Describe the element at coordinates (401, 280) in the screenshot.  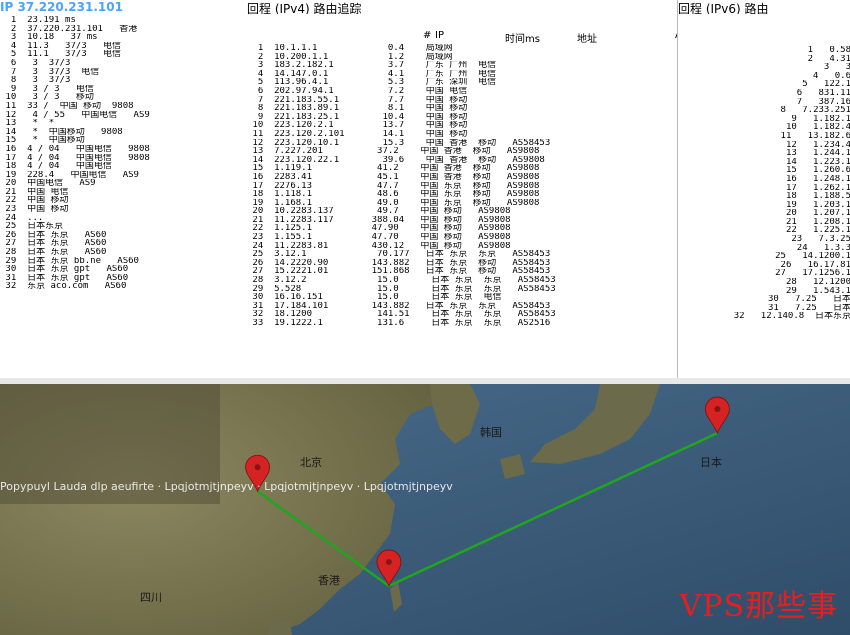
I see `trace-row: 28 3.12.2 15.0 日本 东京 东京 AS58453` at that location.